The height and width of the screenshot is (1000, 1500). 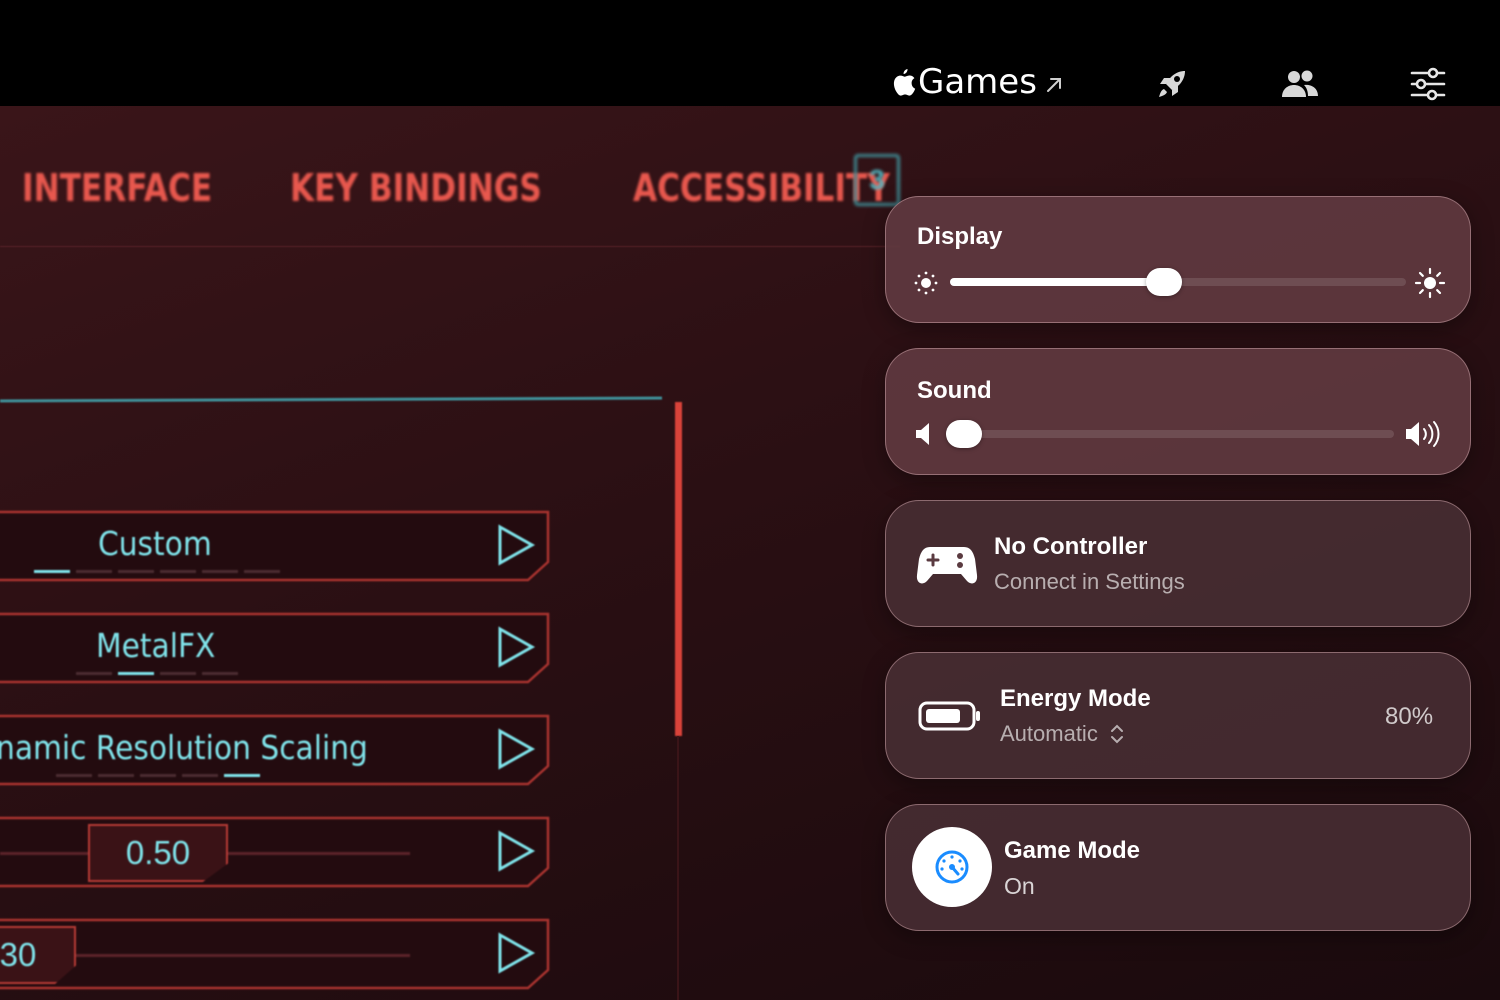 I want to click on game-mode-title: Game Mode, so click(x=1072, y=850).